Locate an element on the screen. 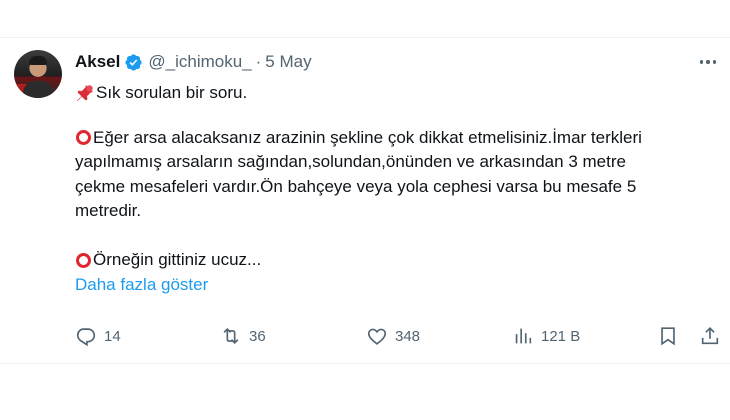  views-count: 121 B is located at coordinates (561, 336).